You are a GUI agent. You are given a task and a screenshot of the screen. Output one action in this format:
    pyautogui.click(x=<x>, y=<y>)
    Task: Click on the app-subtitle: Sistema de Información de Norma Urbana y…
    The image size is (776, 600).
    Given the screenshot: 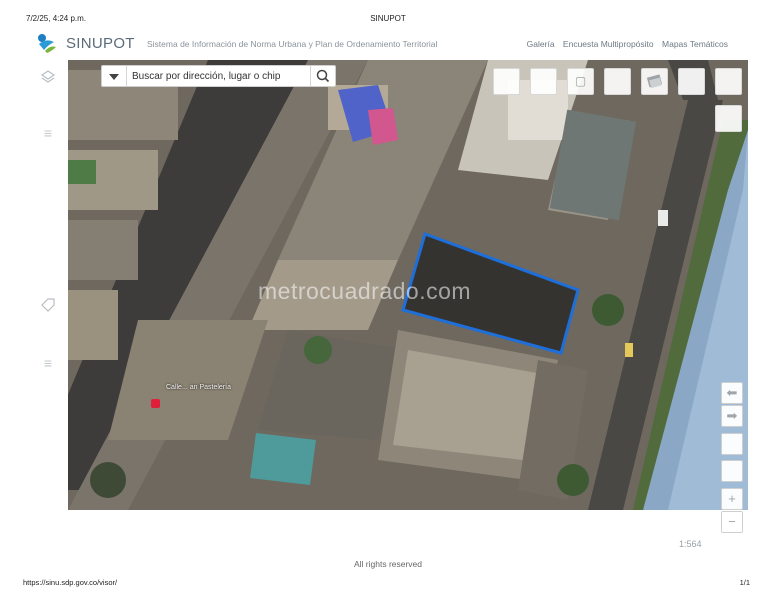 What is the action you would take?
    pyautogui.click(x=292, y=44)
    